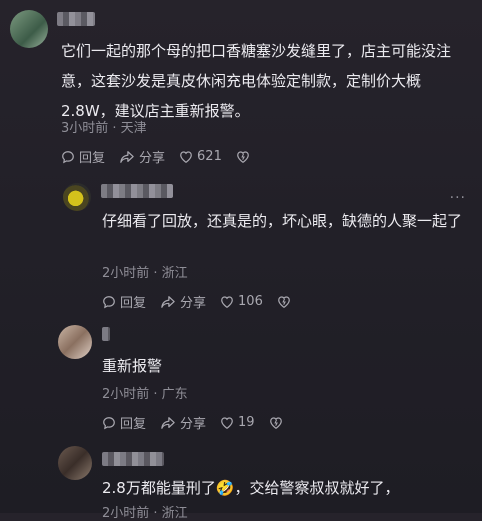 This screenshot has width=482, height=521. Describe the element at coordinates (132, 366) in the screenshot. I see `comment-text: 重新报警` at that location.